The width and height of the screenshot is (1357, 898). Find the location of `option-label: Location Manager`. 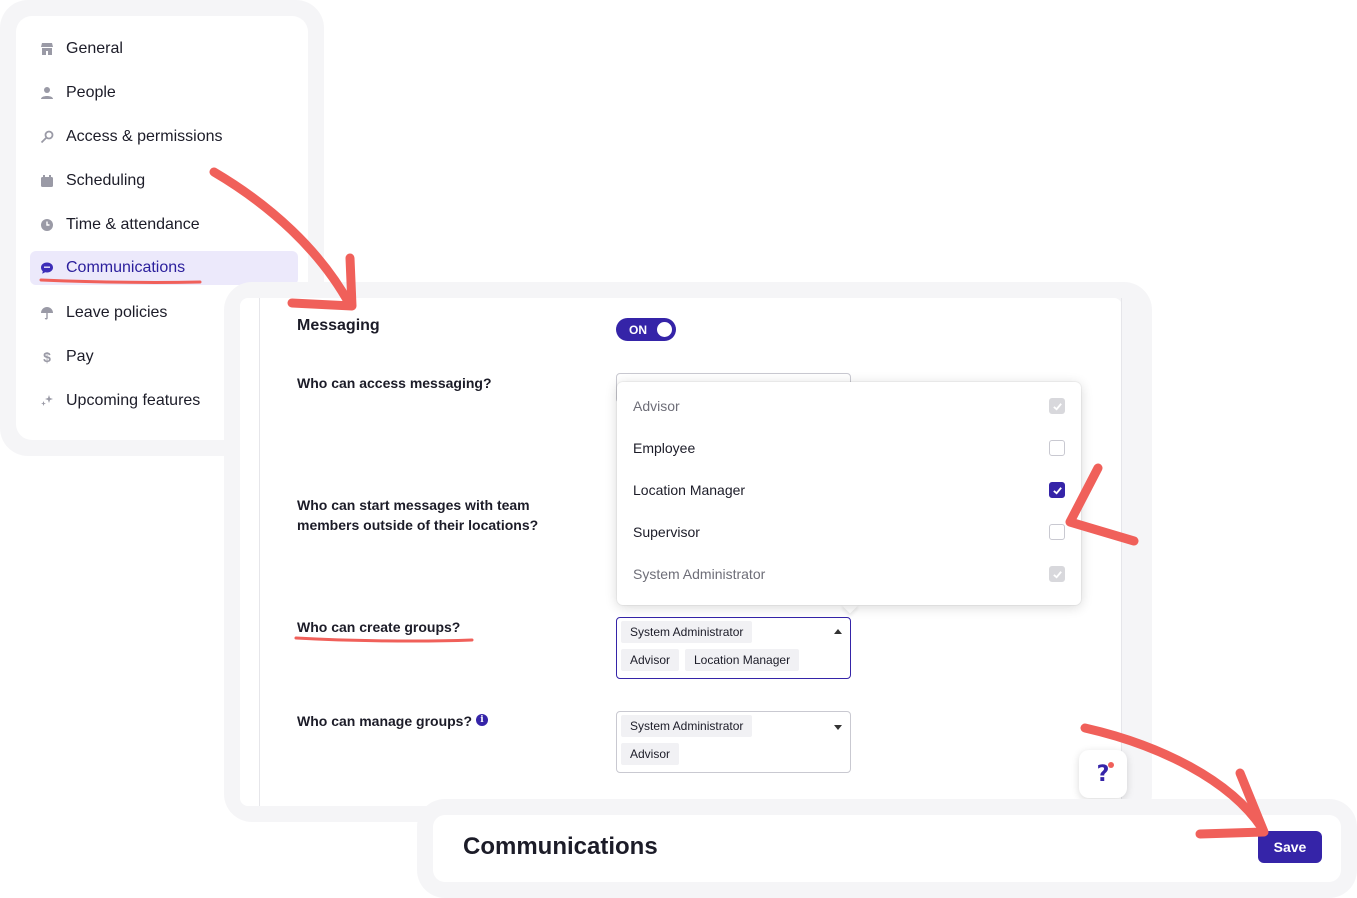

option-label: Location Manager is located at coordinates (689, 490).